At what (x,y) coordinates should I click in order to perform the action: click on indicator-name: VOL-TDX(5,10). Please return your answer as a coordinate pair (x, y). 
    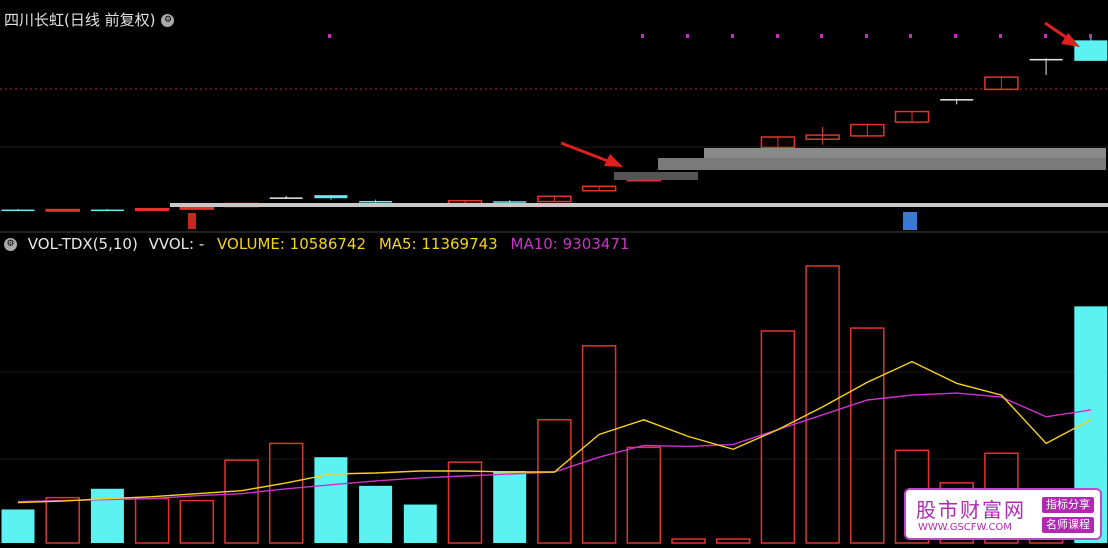
    Looking at the image, I should click on (83, 244).